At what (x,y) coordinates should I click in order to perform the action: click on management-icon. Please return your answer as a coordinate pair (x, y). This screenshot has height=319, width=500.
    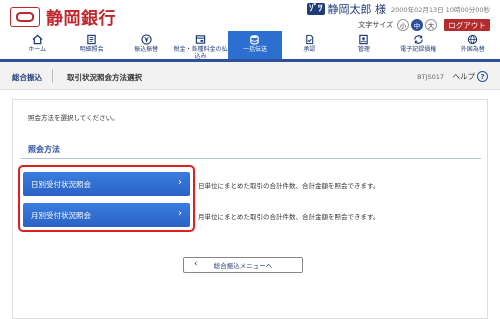
    Looking at the image, I should click on (364, 39).